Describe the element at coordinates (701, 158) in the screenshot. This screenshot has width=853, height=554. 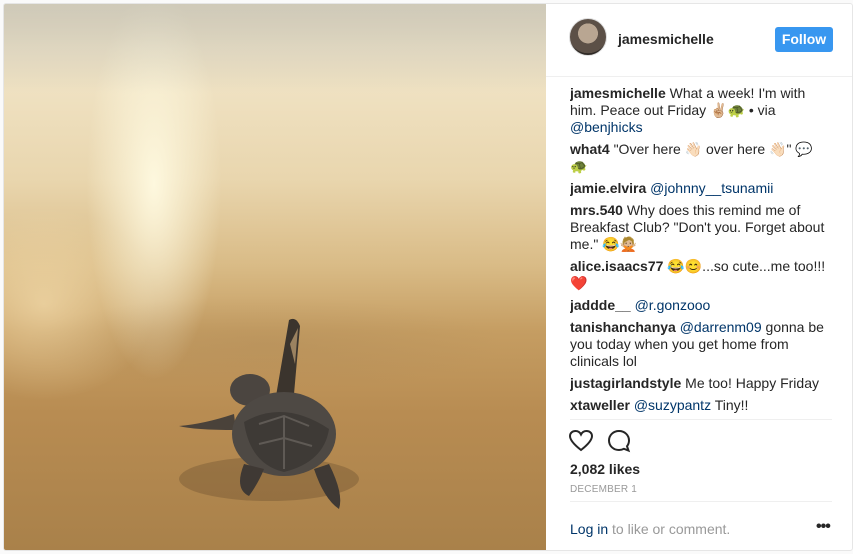
I see `comment-item: what4 "Over here 👋🏻 over here 👋🏻" 💬 🐢` at that location.